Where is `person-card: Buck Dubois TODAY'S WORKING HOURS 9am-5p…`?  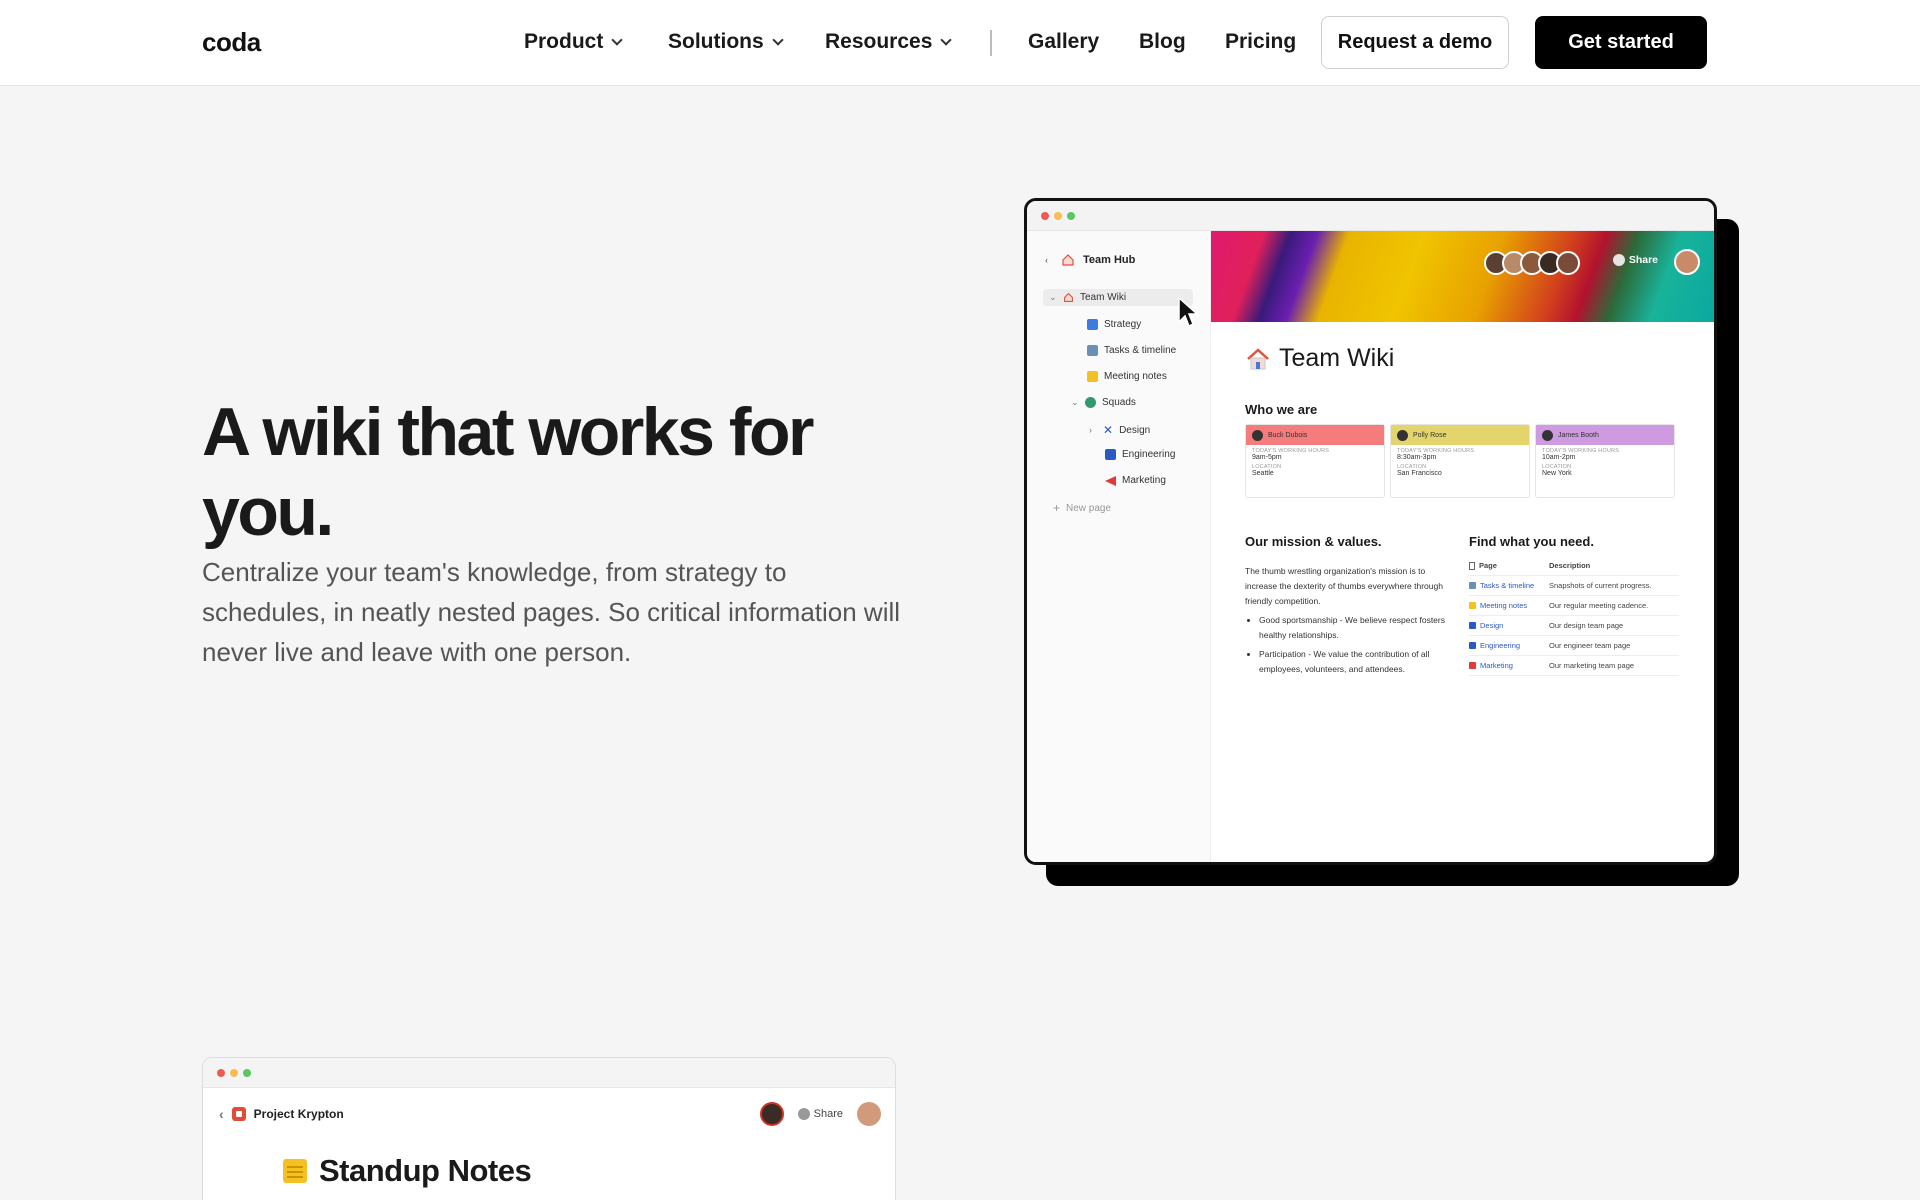
person-card: Buck Dubois TODAY'S WORKING HOURS 9am-5p… is located at coordinates (1315, 461).